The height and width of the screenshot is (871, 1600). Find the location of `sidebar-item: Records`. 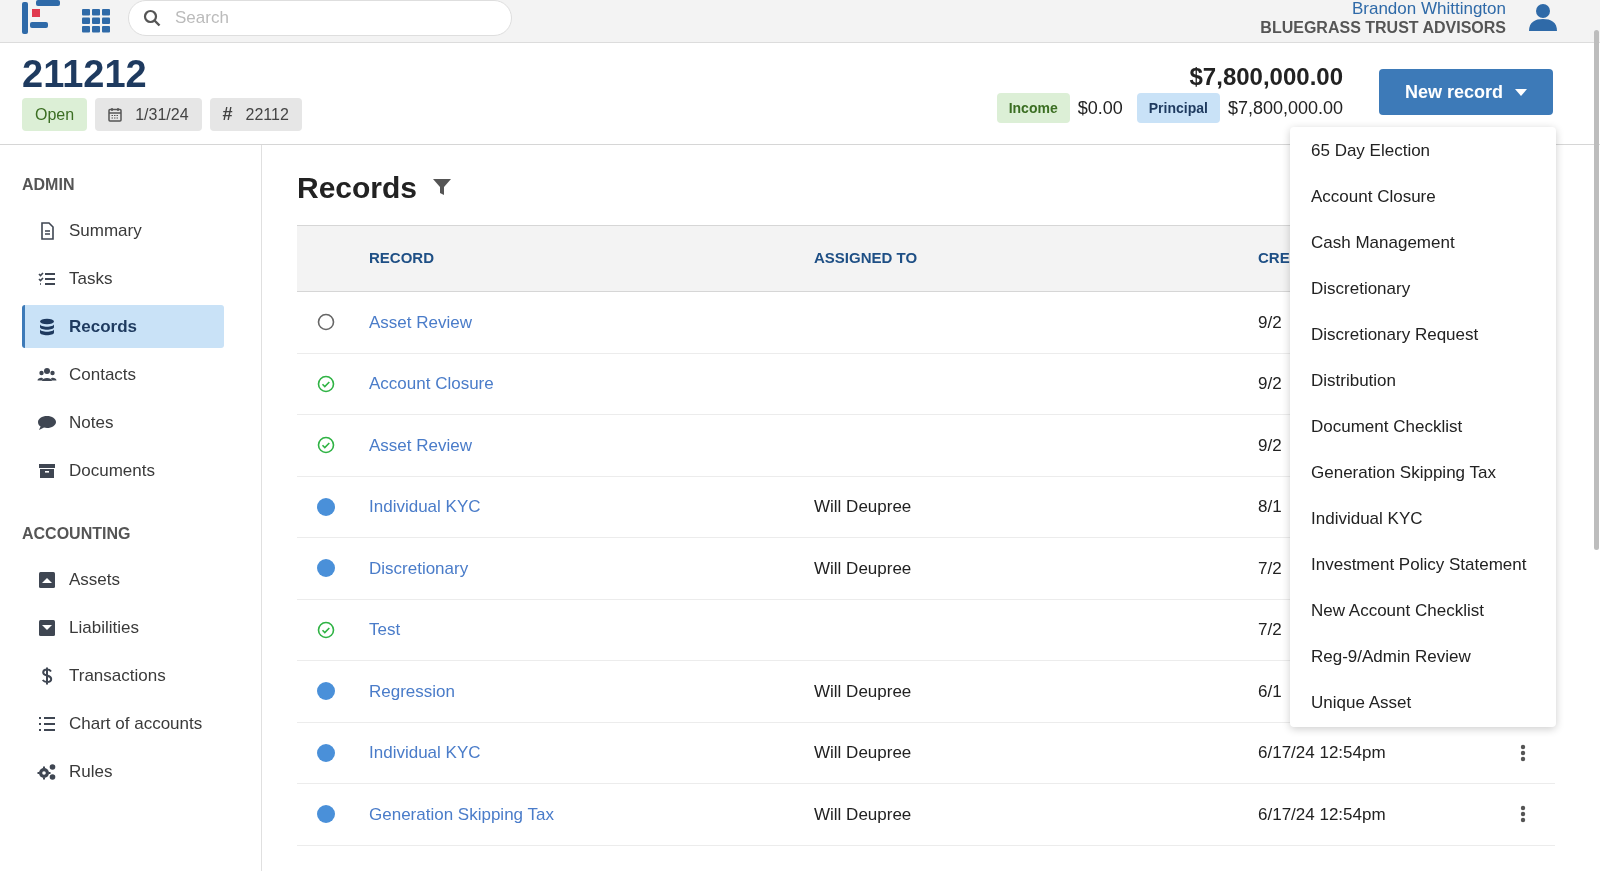

sidebar-item: Records is located at coordinates (123, 326).